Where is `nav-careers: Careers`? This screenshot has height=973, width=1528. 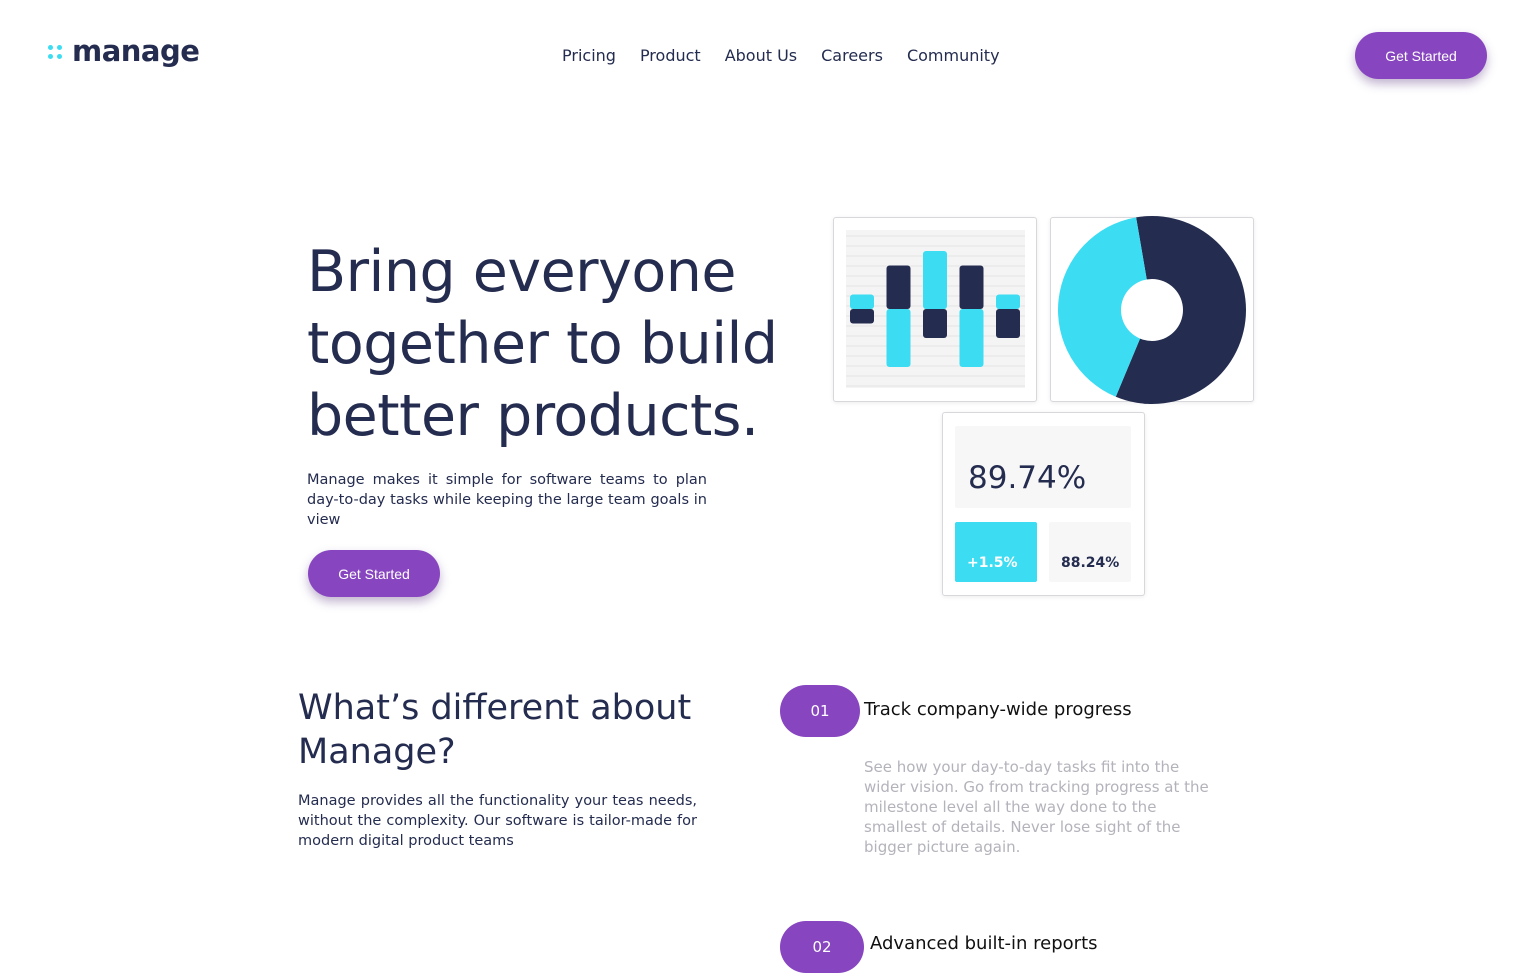
nav-careers: Careers is located at coordinates (852, 56).